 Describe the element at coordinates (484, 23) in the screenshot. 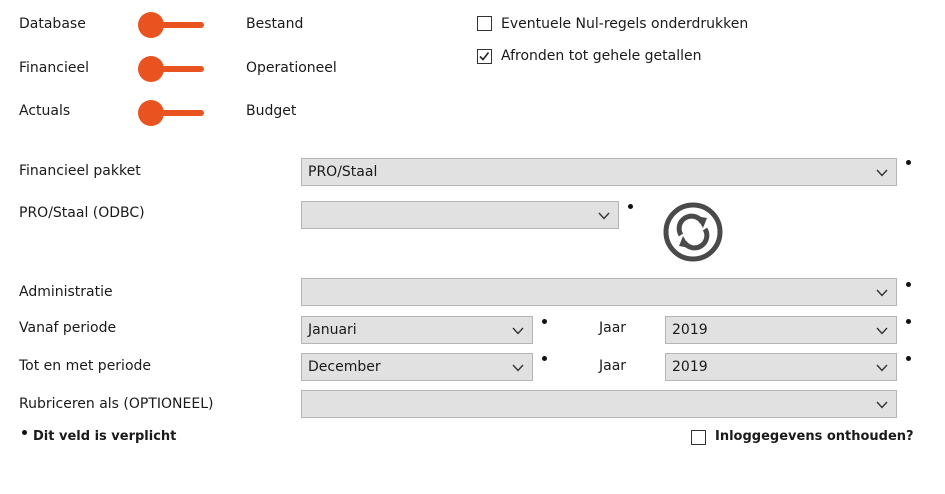

I see `suppress-zero-checkbox` at that location.